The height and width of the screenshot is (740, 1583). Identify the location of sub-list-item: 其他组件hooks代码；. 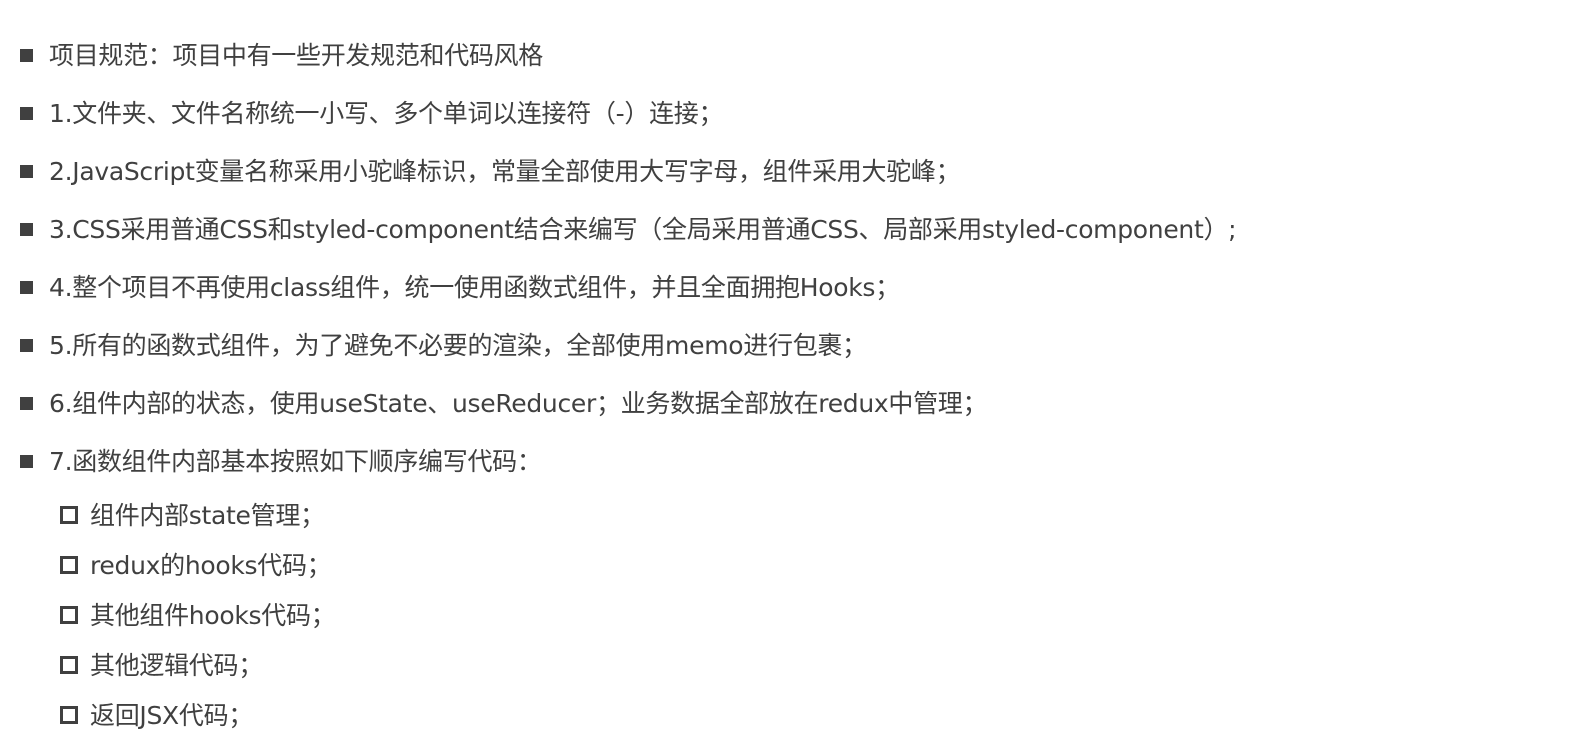
(801, 615).